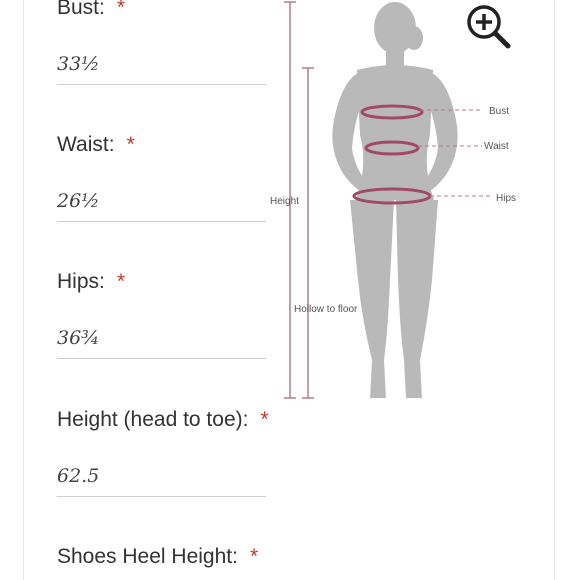 This screenshot has height=580, width=579. Describe the element at coordinates (506, 198) in the screenshot. I see `hips-diagram-label: Hips` at that location.